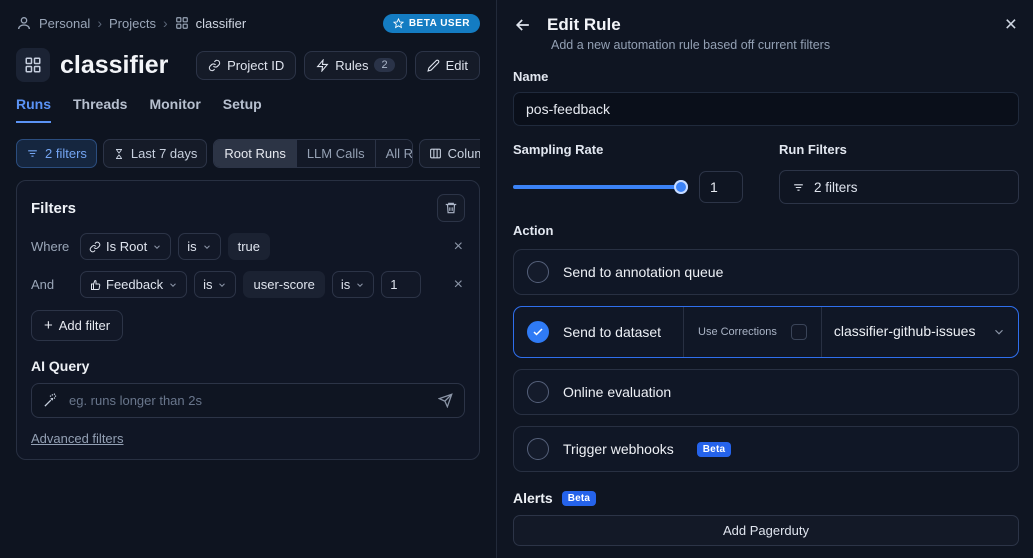  Describe the element at coordinates (904, 331) in the screenshot. I see `dataset-value: classifier-github-issues` at that location.